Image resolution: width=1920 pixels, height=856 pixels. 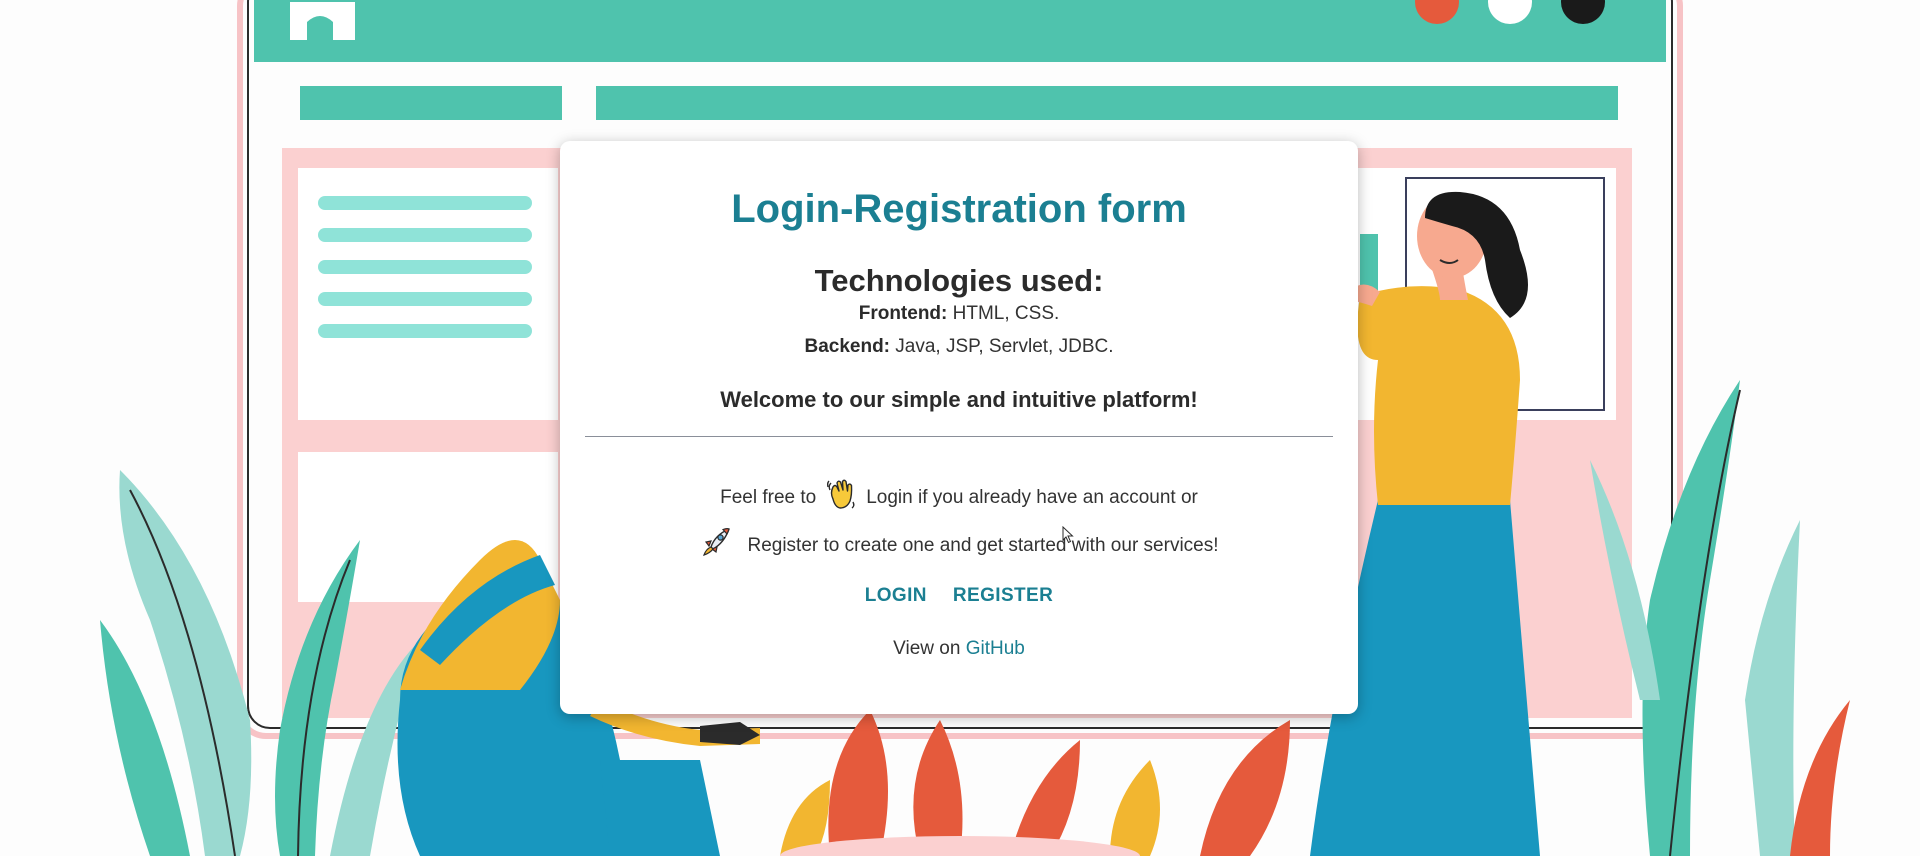 I want to click on mouse-cursor-icon, so click(x=1068, y=535).